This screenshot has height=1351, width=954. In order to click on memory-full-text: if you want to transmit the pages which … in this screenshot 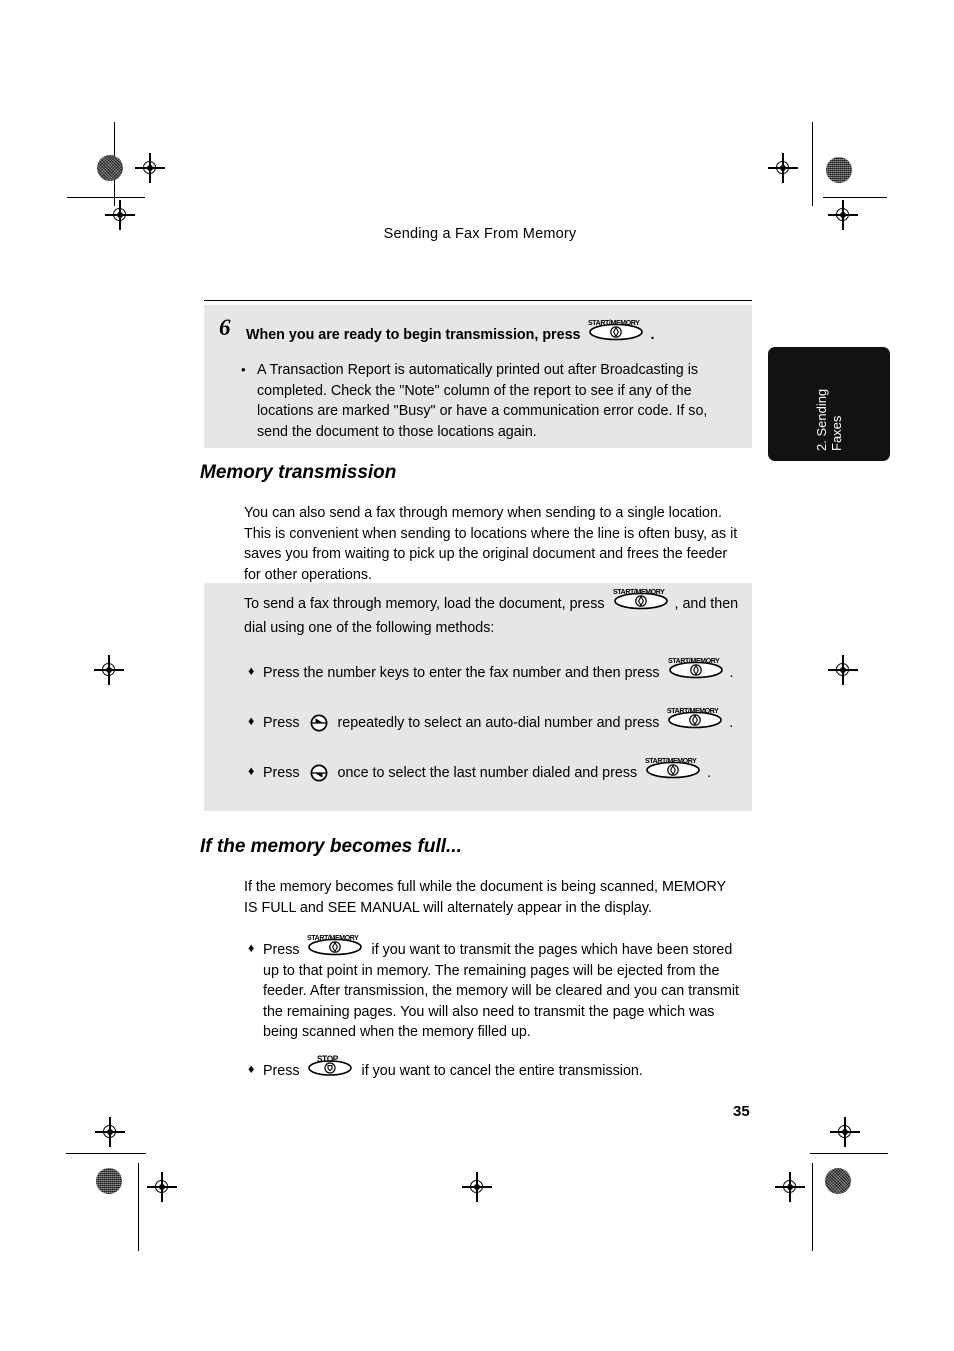, I will do `click(501, 991)`.